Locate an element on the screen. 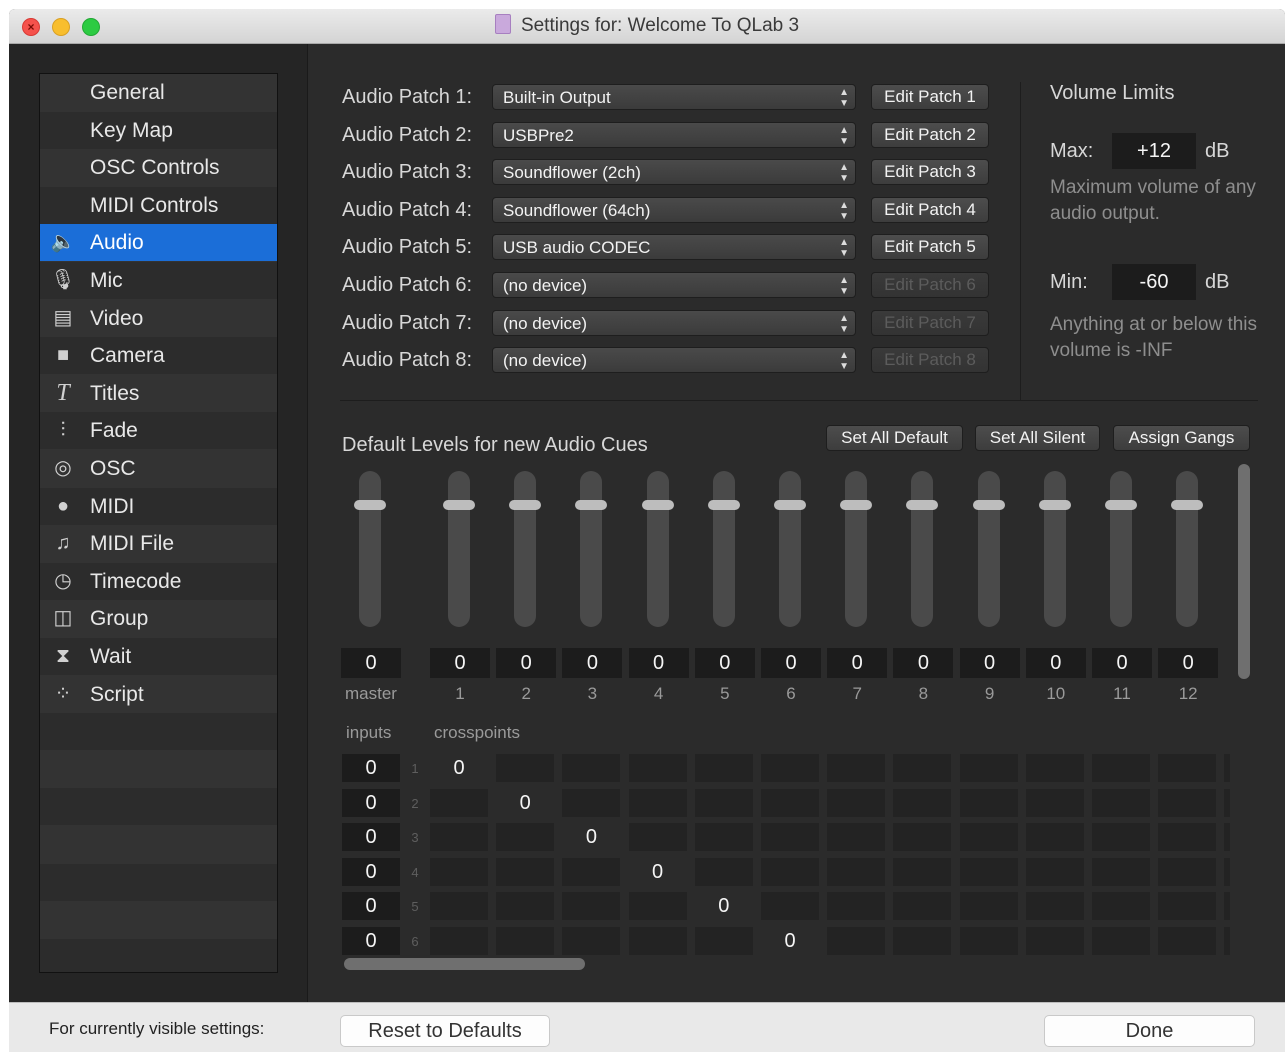 The width and height of the screenshot is (1285, 1052). max-volume-field: +12 is located at coordinates (1154, 151).